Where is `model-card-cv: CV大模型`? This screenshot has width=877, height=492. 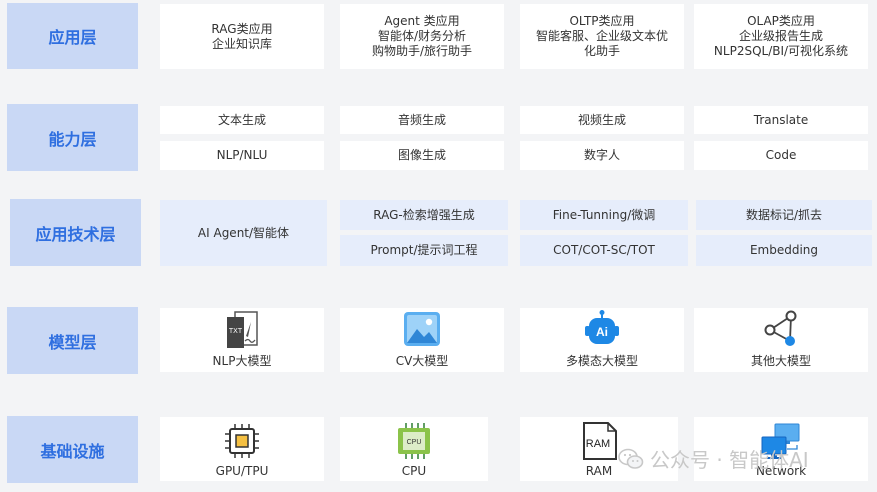
model-card-cv: CV大模型 is located at coordinates (422, 340).